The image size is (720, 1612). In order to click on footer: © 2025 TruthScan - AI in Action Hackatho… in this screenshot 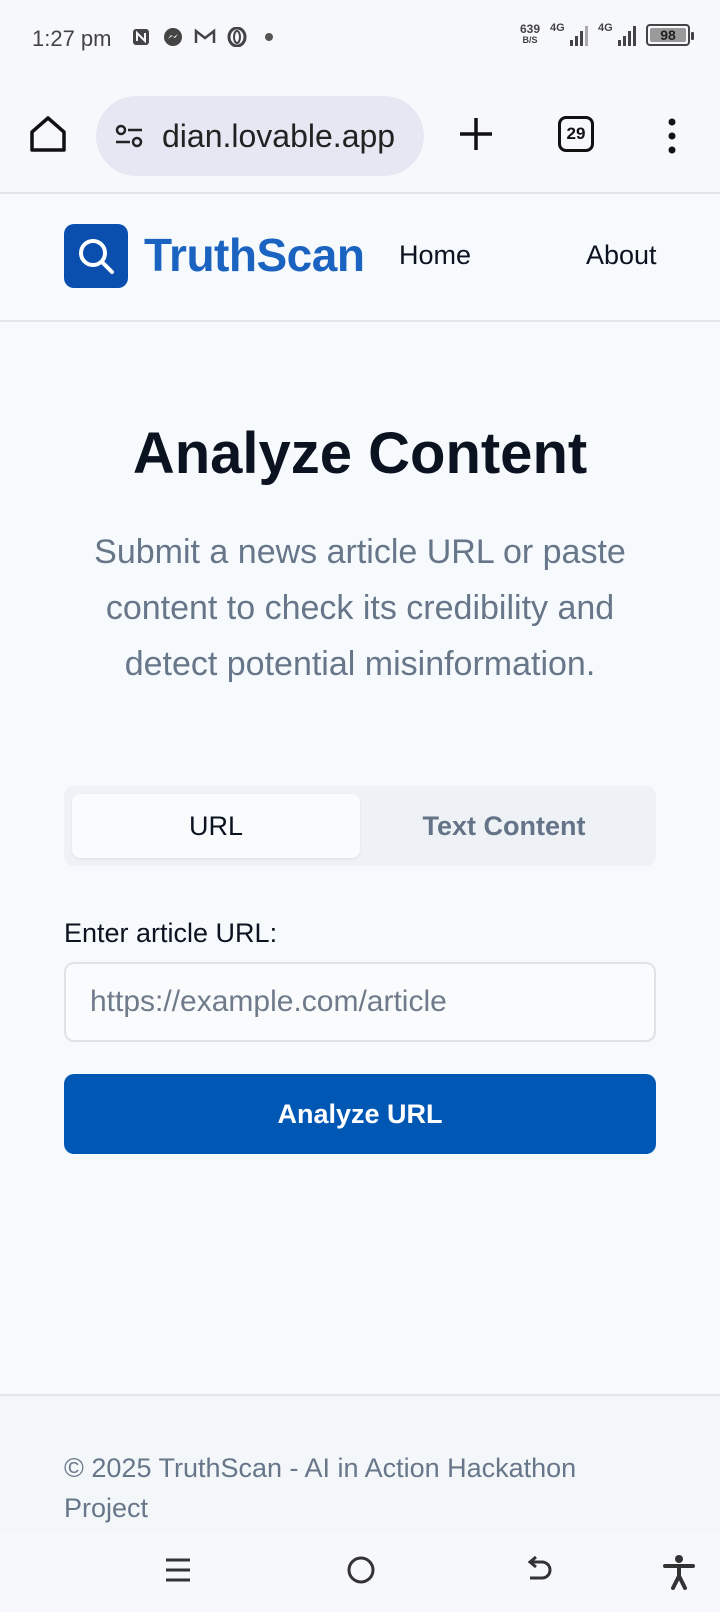, I will do `click(360, 1464)`.